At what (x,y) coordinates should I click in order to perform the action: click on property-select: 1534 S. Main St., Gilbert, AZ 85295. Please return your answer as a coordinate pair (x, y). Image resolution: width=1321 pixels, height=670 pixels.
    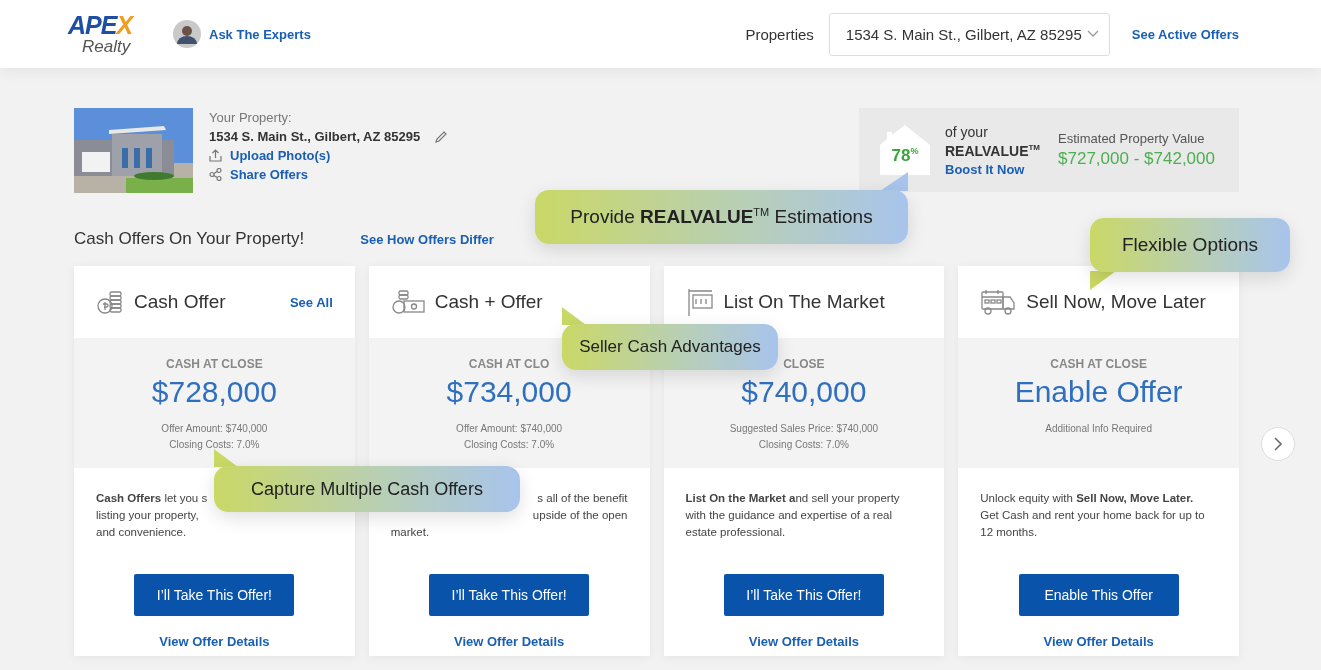
    Looking at the image, I should click on (969, 34).